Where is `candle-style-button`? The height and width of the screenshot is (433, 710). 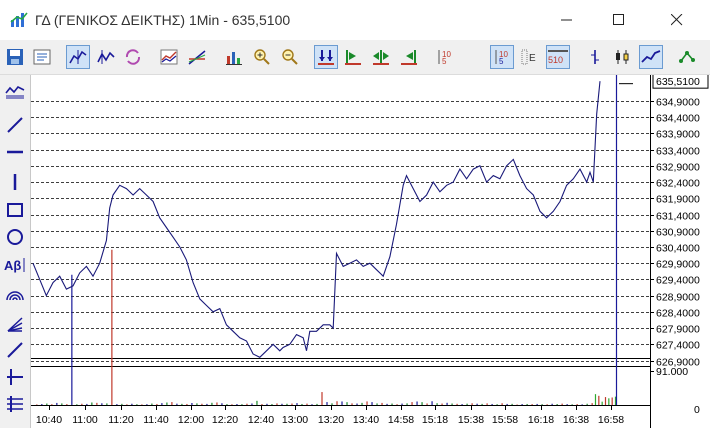 candle-style-button is located at coordinates (623, 57).